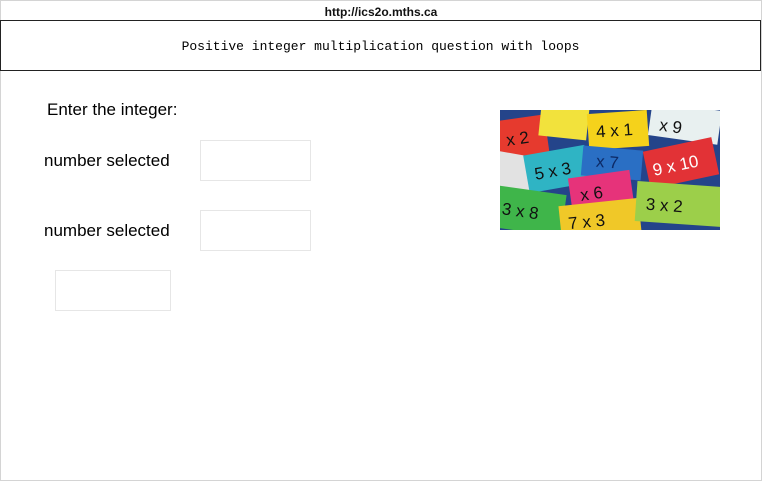  What do you see at coordinates (586, 220) in the screenshot?
I see `card-label: 7 x 3` at bounding box center [586, 220].